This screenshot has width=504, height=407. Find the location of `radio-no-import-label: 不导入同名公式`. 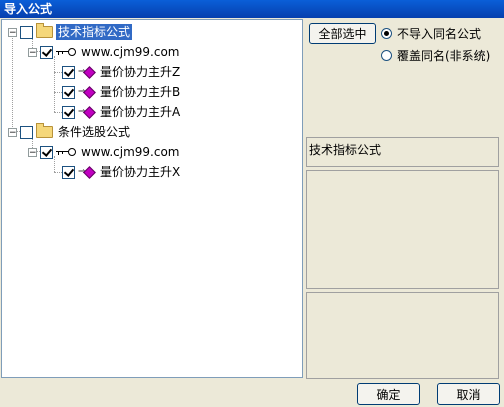

radio-no-import-label: 不导入同名公式 is located at coordinates (439, 33).